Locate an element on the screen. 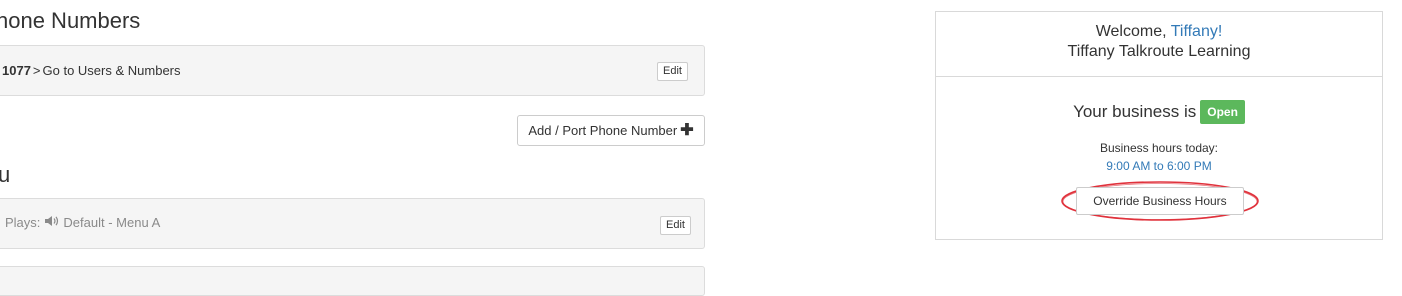 This screenshot has height=296, width=1402. welcome-prefix: Welcome, is located at coordinates (1131, 31).